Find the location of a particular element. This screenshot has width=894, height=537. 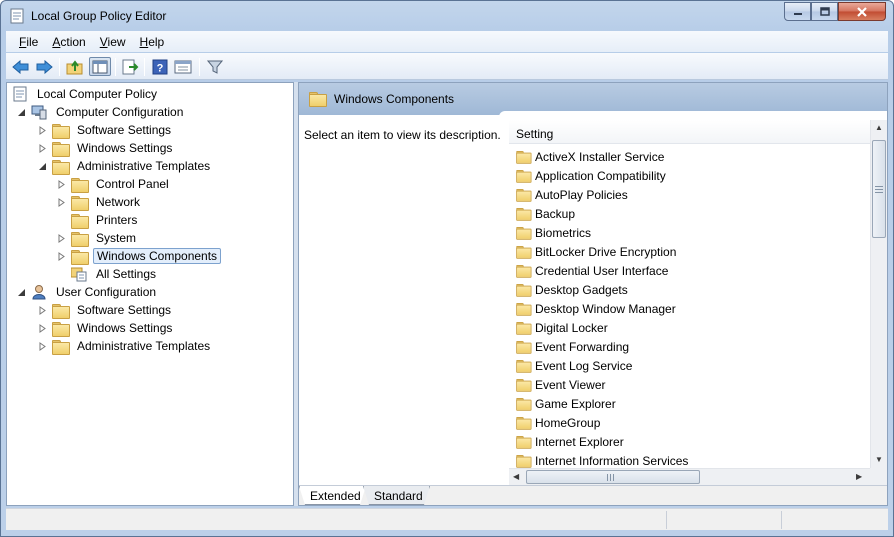

details-header: Windows Components is located at coordinates (593, 100).